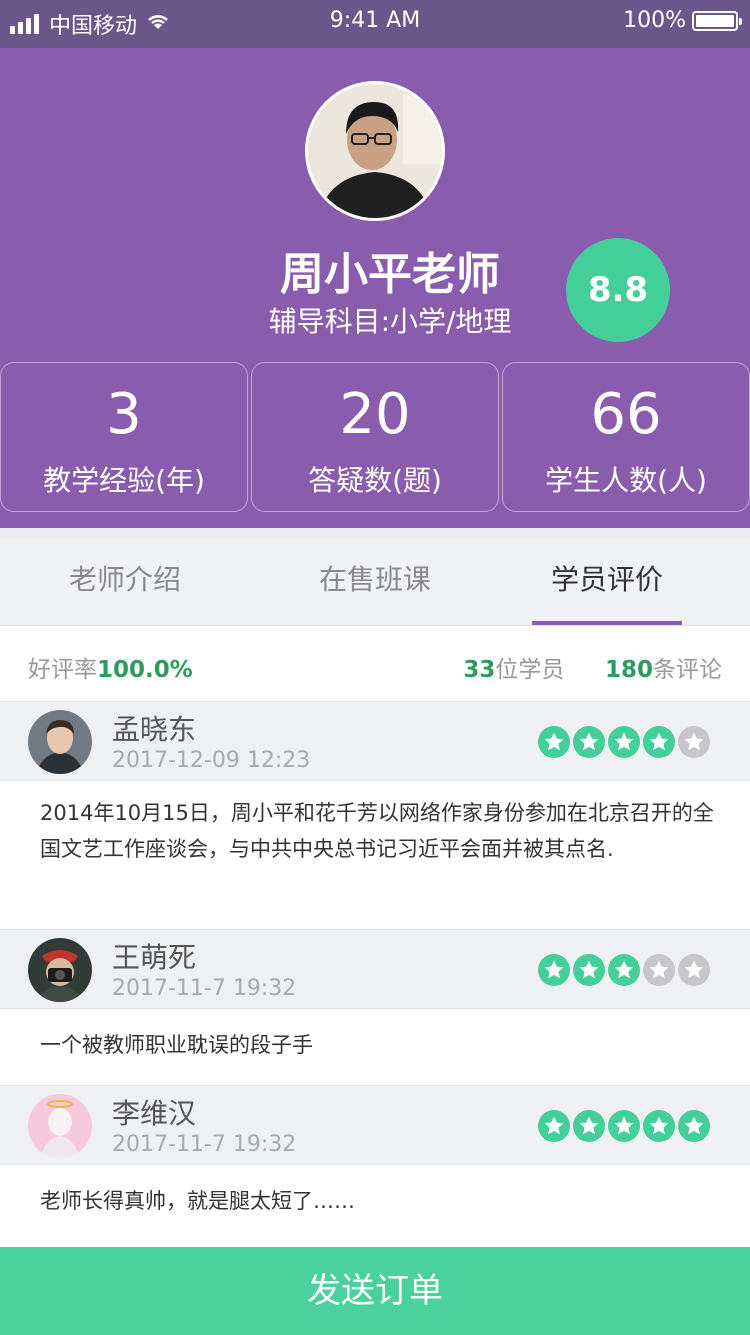 Image resolution: width=750 pixels, height=1335 pixels. Describe the element at coordinates (687, 670) in the screenshot. I see `comments-label: 条评论` at that location.